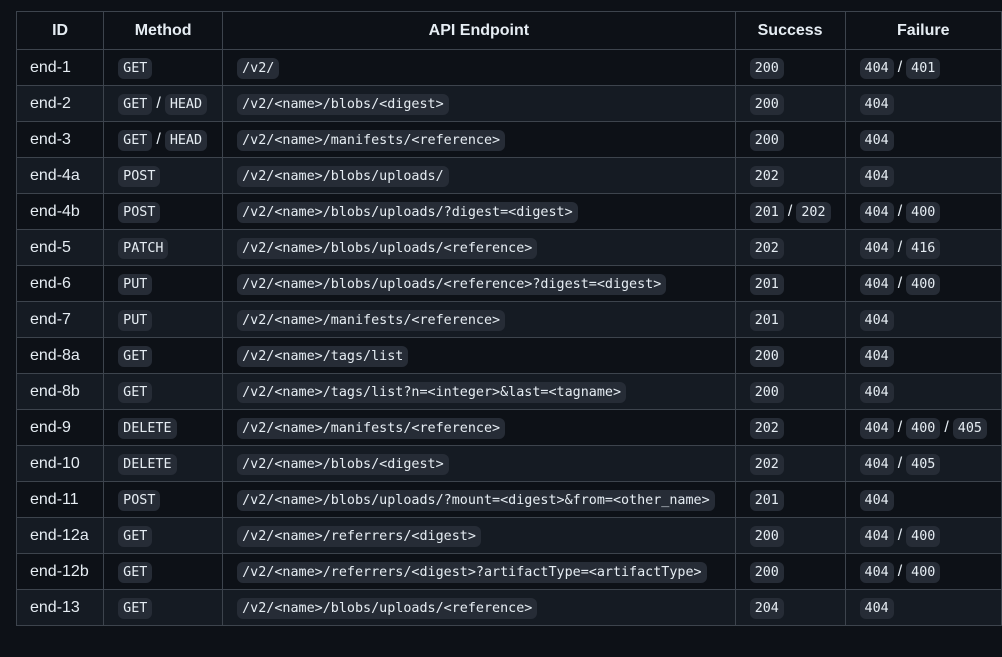 Image resolution: width=1002 pixels, height=657 pixels. I want to click on success-cell: 202, so click(790, 247).